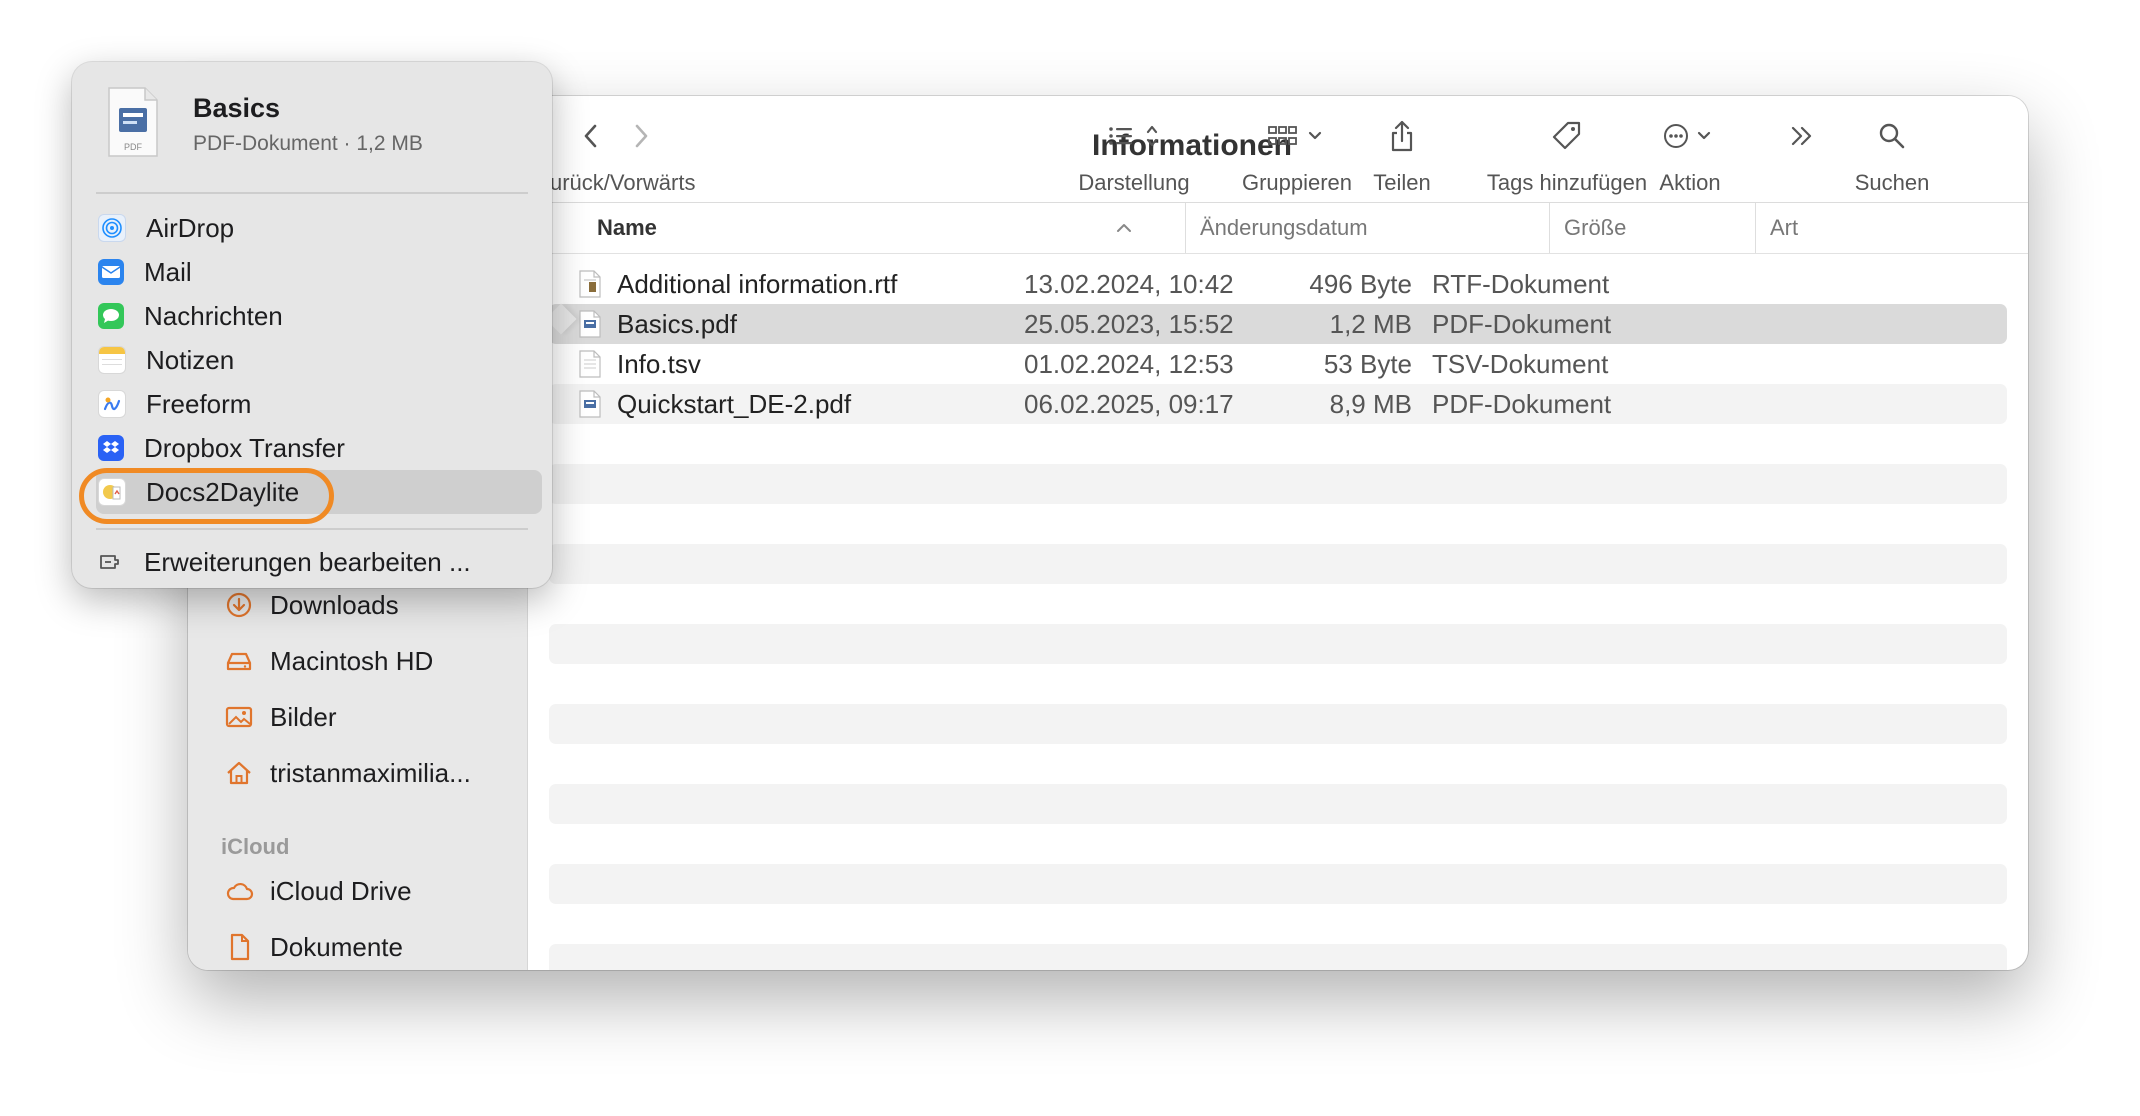  What do you see at coordinates (111, 448) in the screenshot?
I see `dropbox-icon` at bounding box center [111, 448].